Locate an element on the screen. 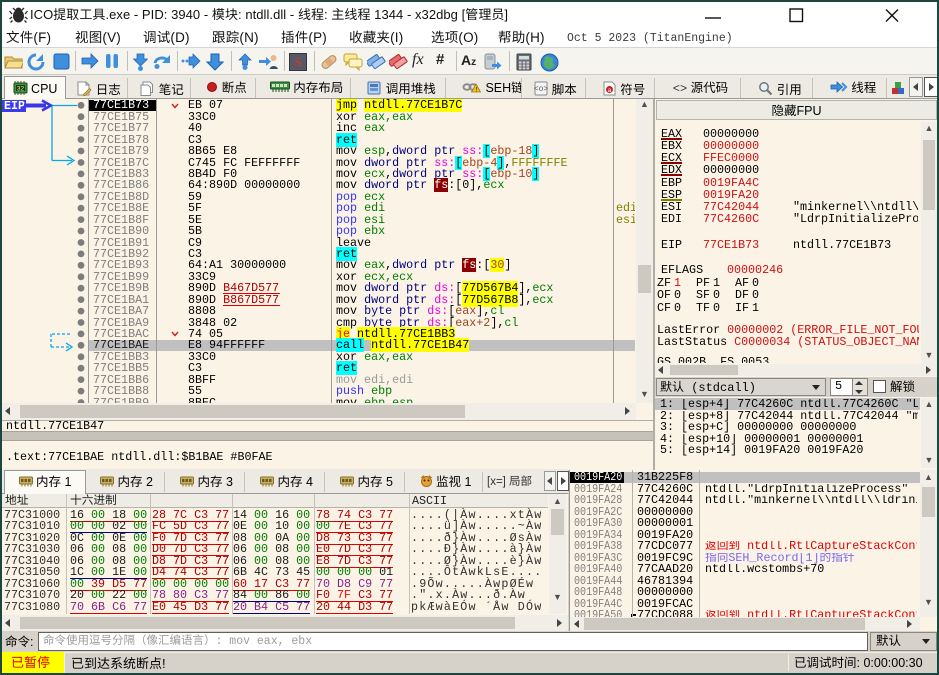  svg-text: 32 is located at coordinates (20, 89).